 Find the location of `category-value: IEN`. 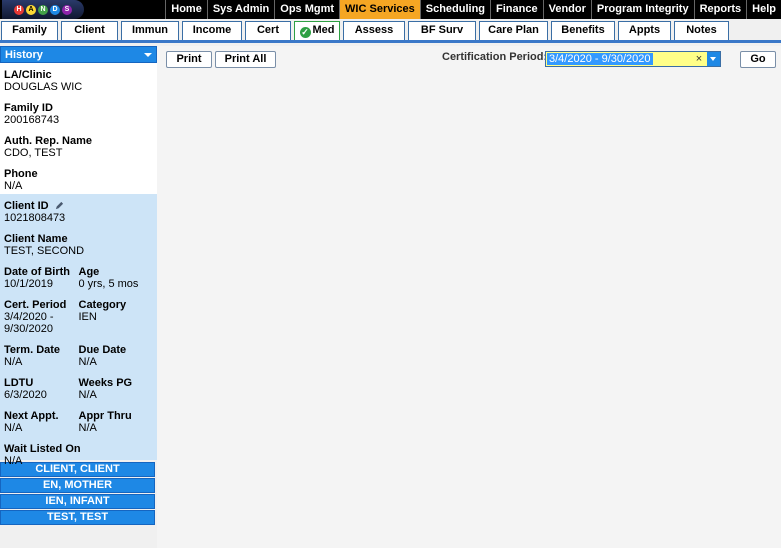

category-value: IEN is located at coordinates (87, 317).